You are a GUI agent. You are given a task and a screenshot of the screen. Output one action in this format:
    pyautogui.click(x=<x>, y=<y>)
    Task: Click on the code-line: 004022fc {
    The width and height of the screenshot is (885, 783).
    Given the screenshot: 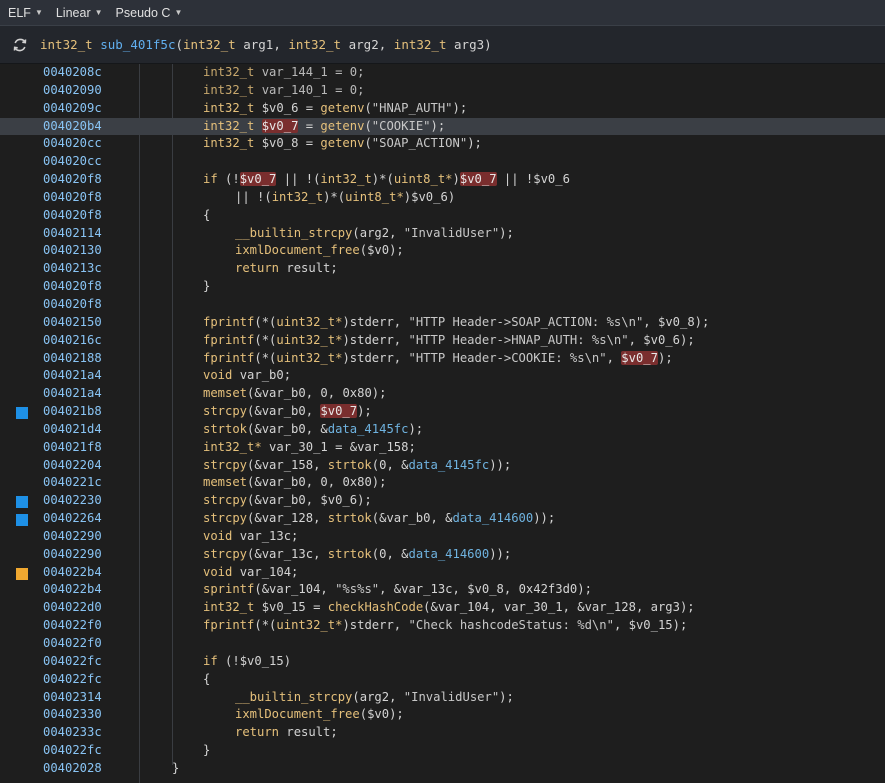 What is the action you would take?
    pyautogui.click(x=442, y=680)
    